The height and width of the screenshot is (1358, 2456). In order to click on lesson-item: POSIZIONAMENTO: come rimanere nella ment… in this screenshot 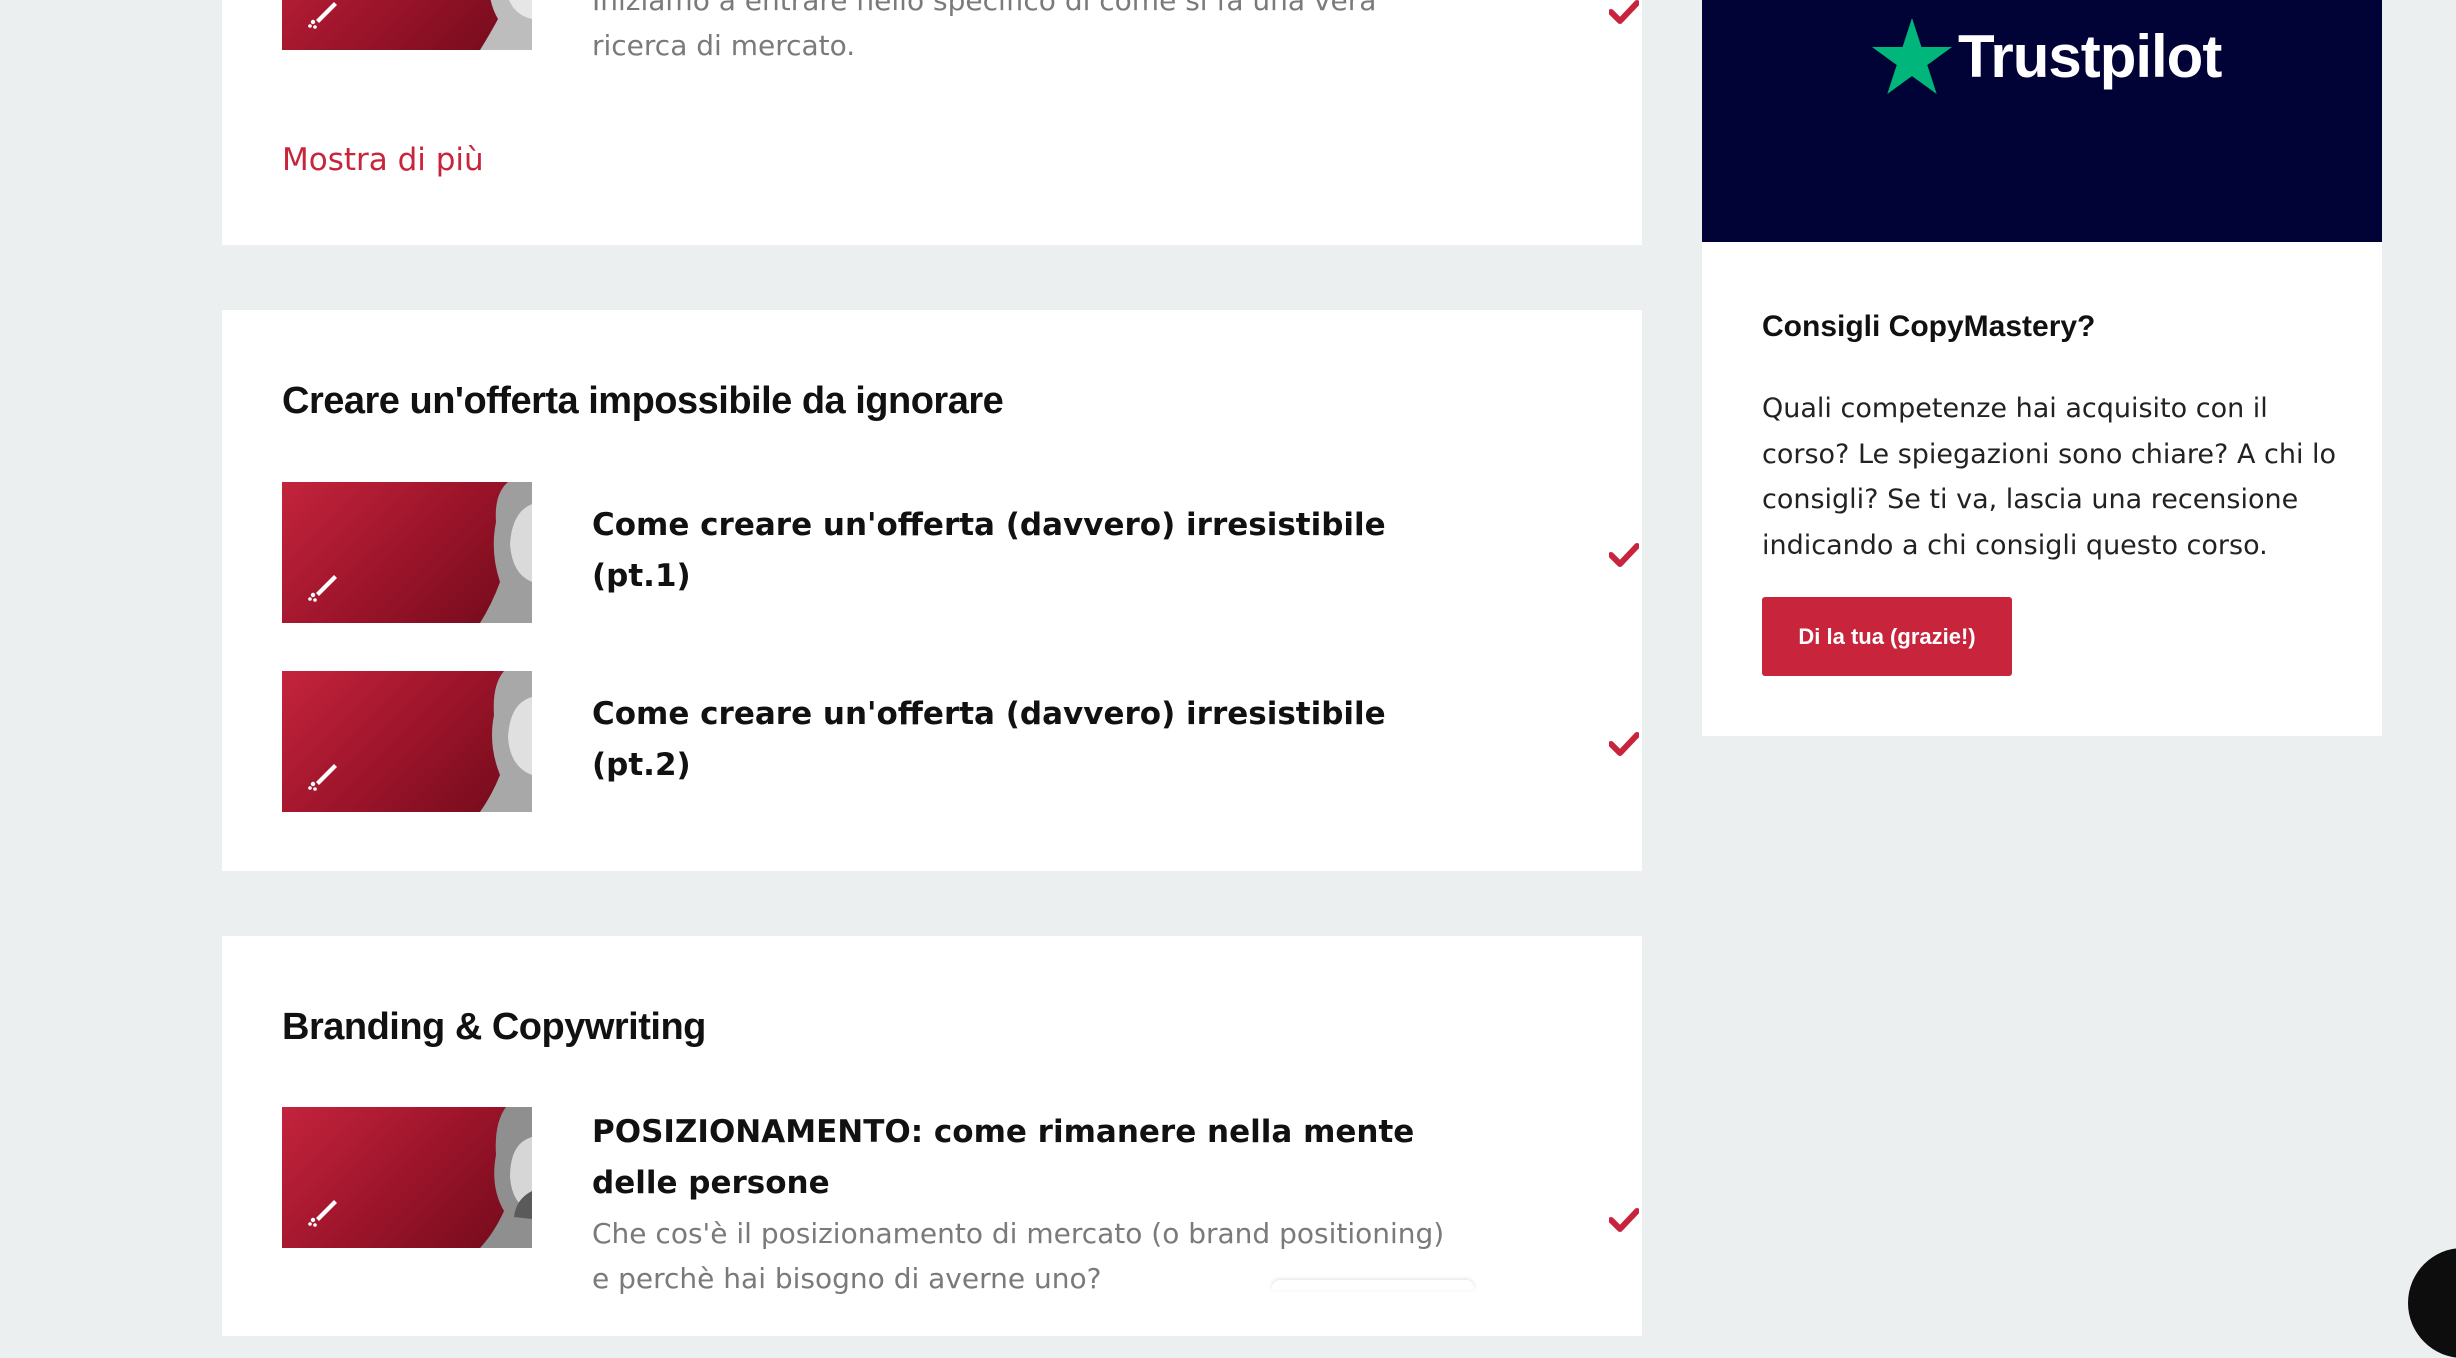, I will do `click(960, 1217)`.